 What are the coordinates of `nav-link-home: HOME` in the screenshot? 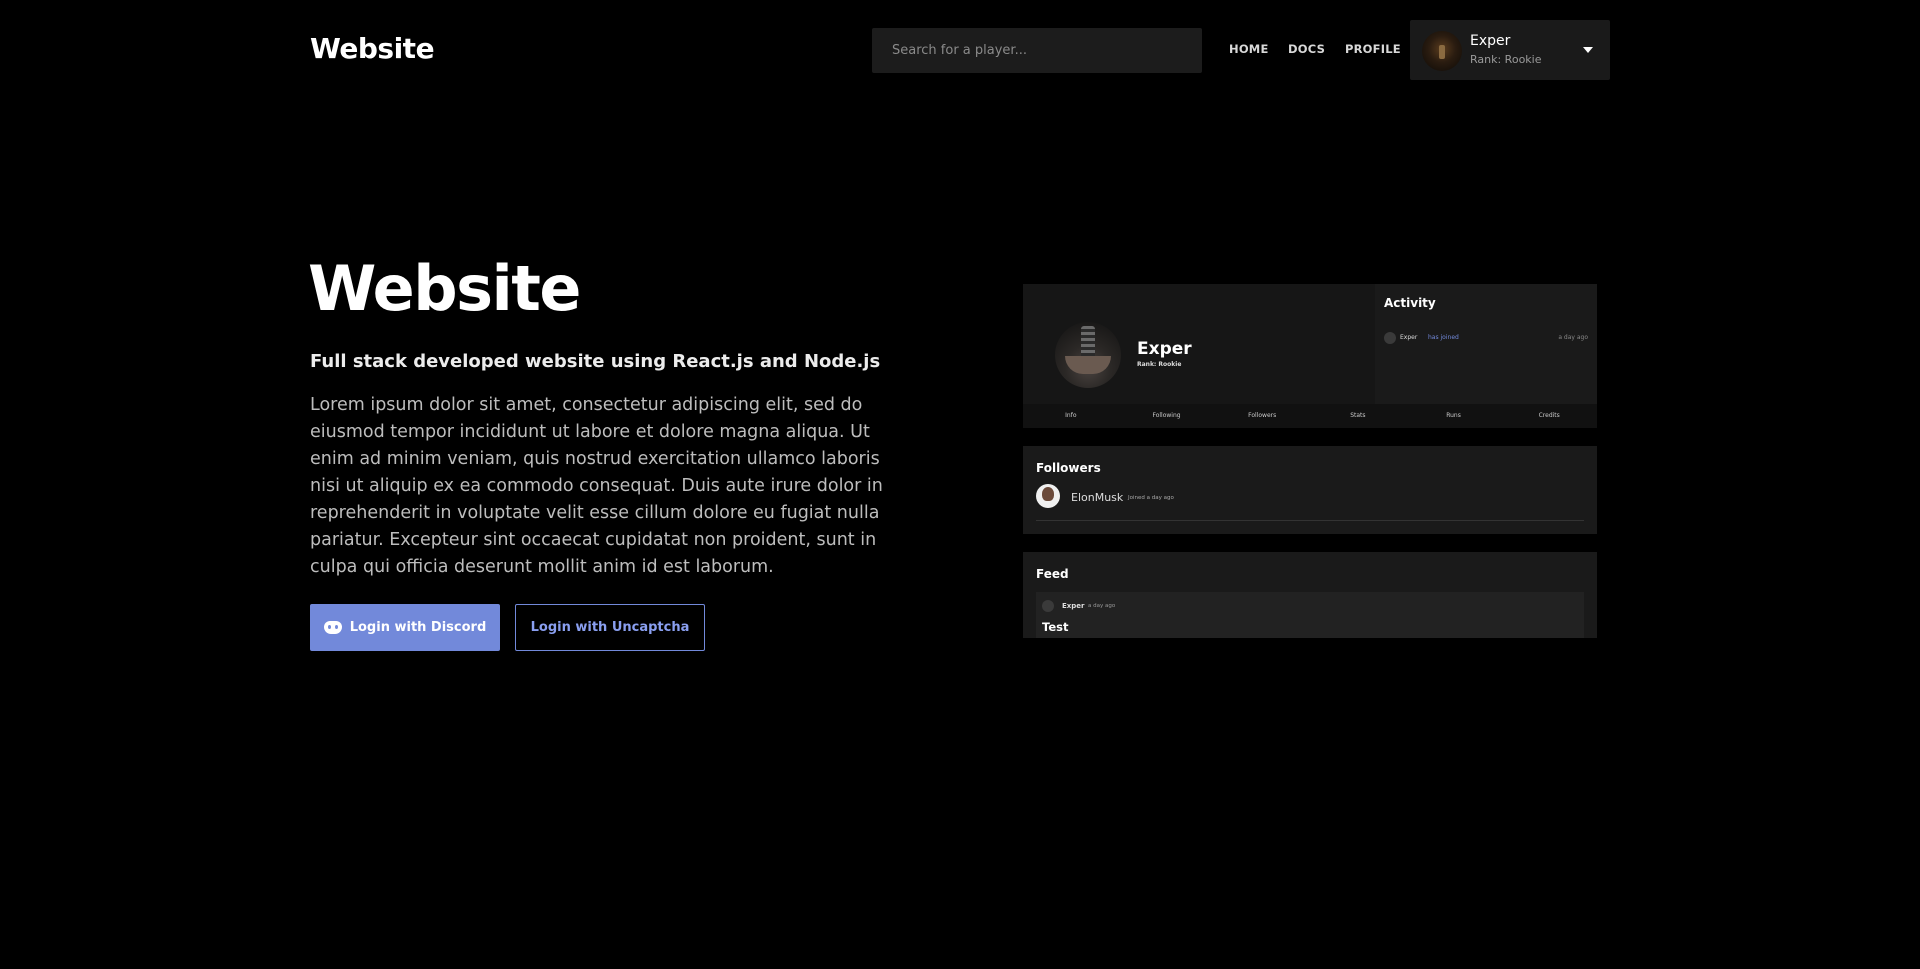 It's located at (1249, 49).